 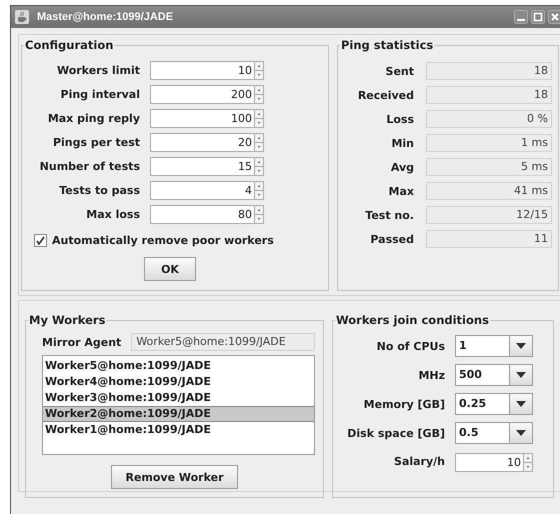 What do you see at coordinates (387, 45) in the screenshot?
I see `panel-title: Ping statistics` at bounding box center [387, 45].